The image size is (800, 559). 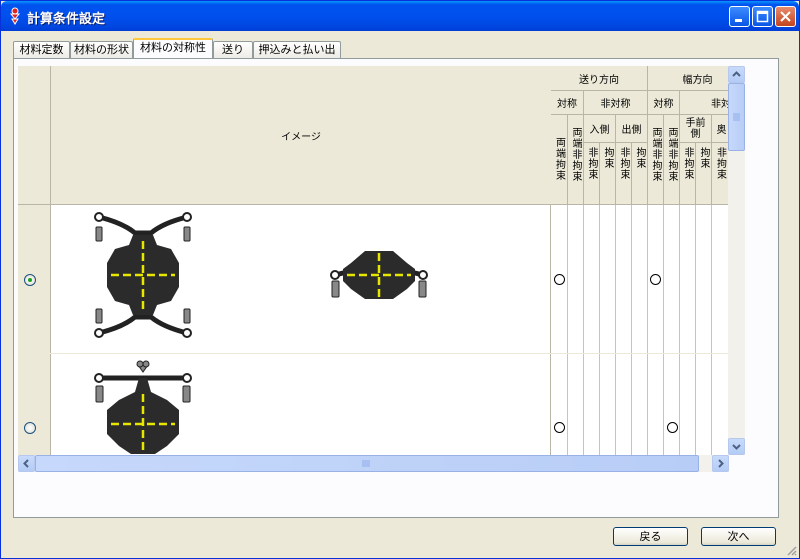 What do you see at coordinates (34, 135) in the screenshot?
I see `header-select` at bounding box center [34, 135].